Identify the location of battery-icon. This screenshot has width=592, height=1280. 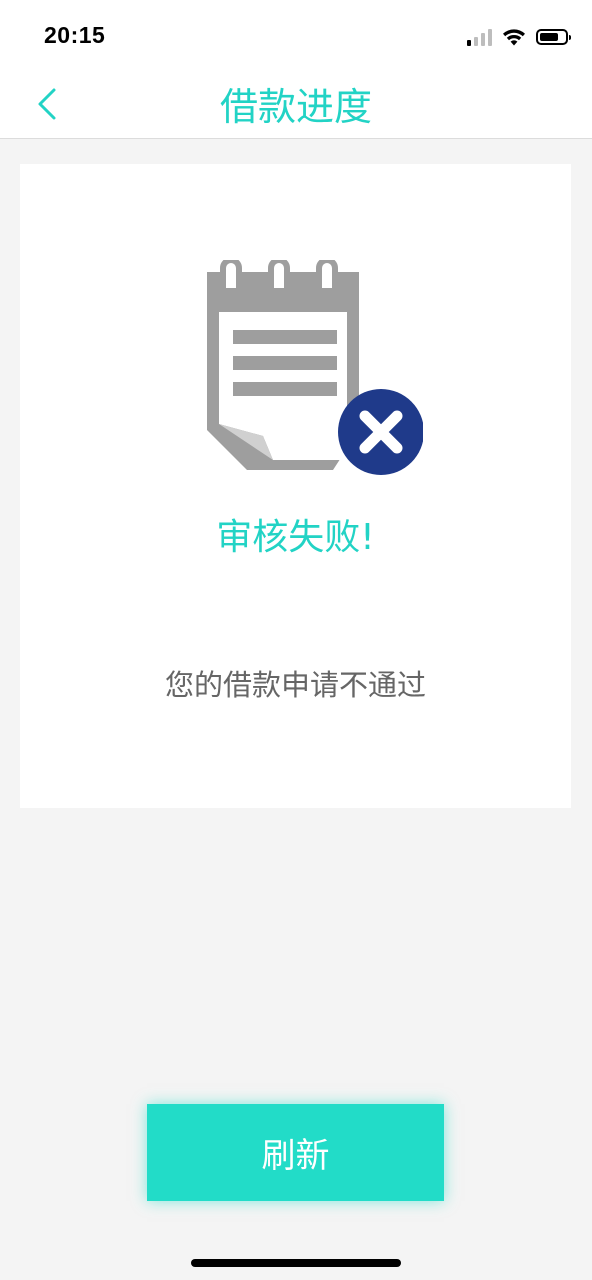
(553, 37).